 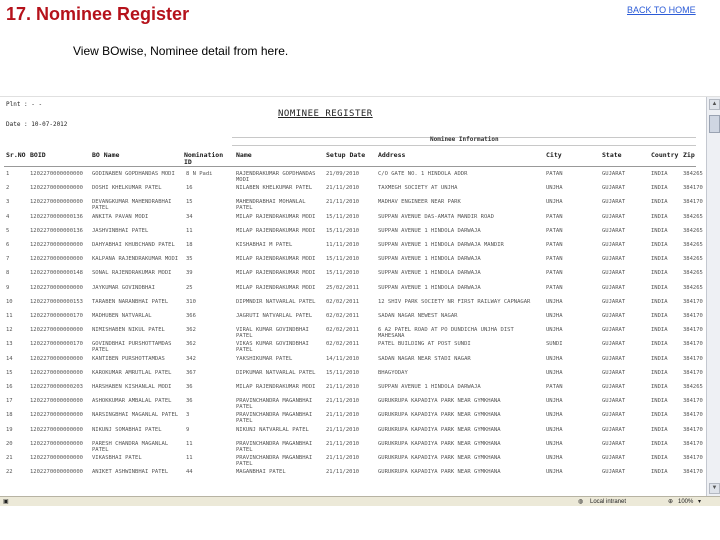 What do you see at coordinates (272, 429) in the screenshot?
I see `row-nominee-name: NIKUNJ NATVARLAL PATEL` at bounding box center [272, 429].